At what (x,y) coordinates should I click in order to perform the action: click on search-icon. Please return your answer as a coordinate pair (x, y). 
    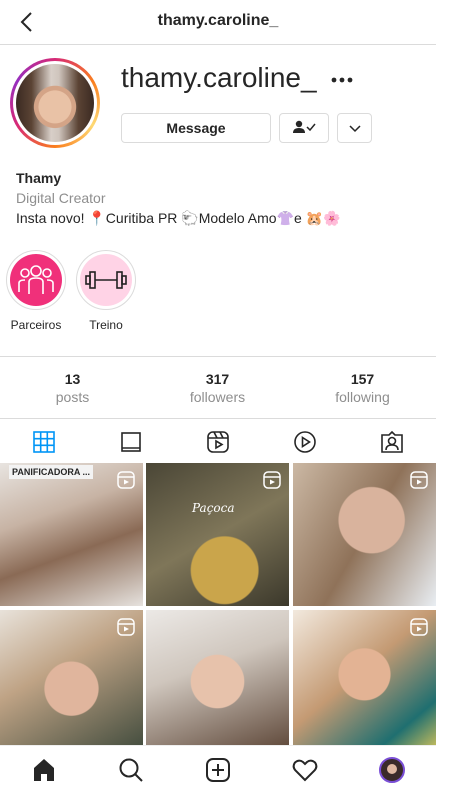
    Looking at the image, I should click on (131, 770).